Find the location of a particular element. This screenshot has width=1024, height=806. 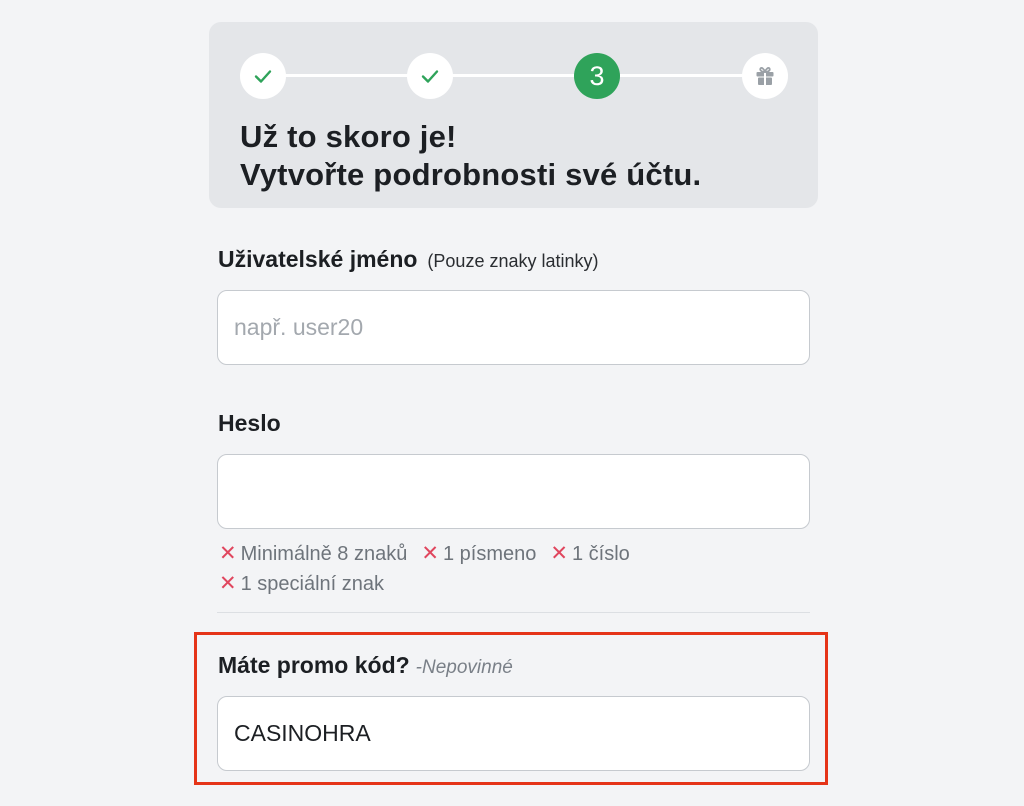

step-4-bonus is located at coordinates (765, 76).